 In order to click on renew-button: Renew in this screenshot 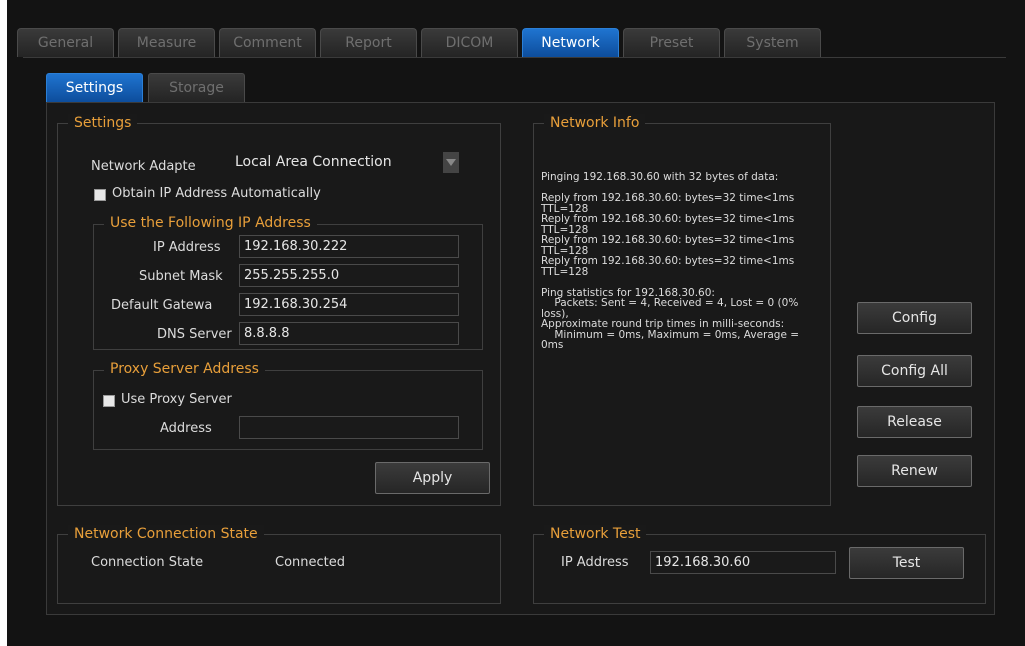, I will do `click(914, 471)`.